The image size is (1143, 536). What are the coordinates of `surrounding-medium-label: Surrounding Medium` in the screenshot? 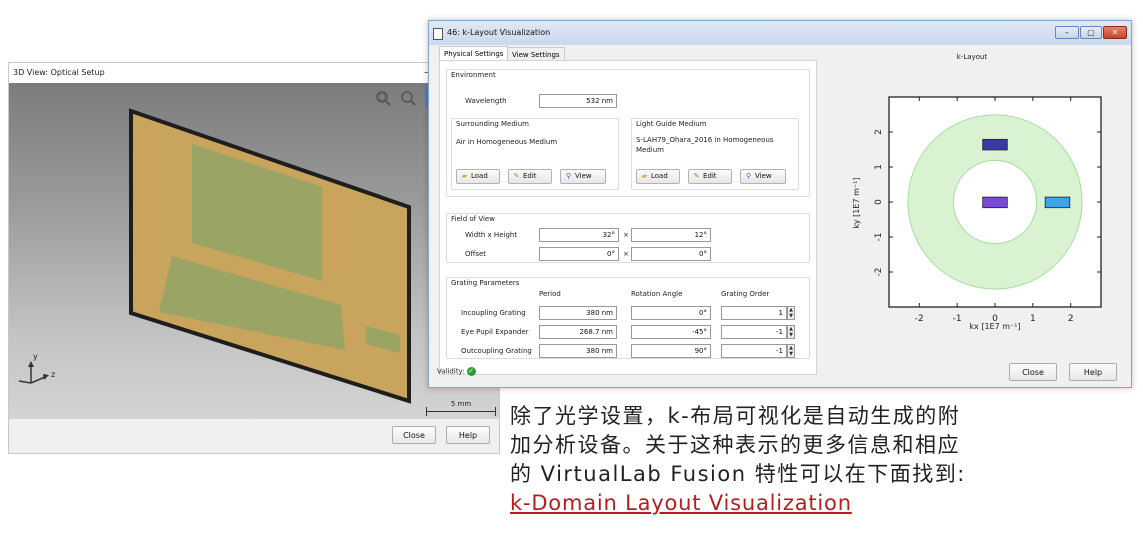 It's located at (492, 124).